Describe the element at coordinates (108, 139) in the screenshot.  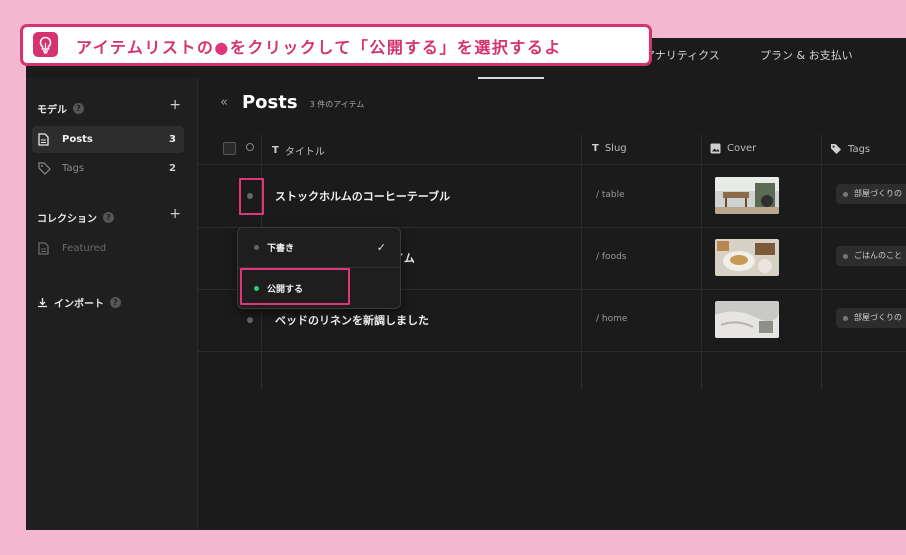
I see `sidebar-item-posts: Posts 3` at that location.